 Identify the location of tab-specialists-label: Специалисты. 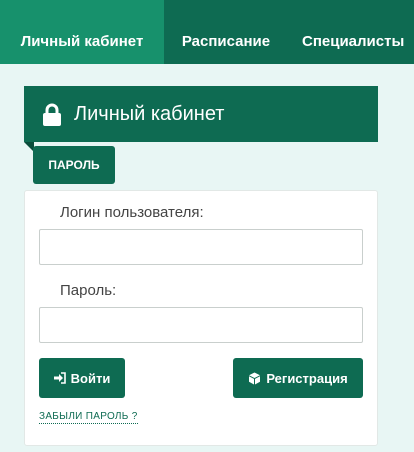
(353, 41).